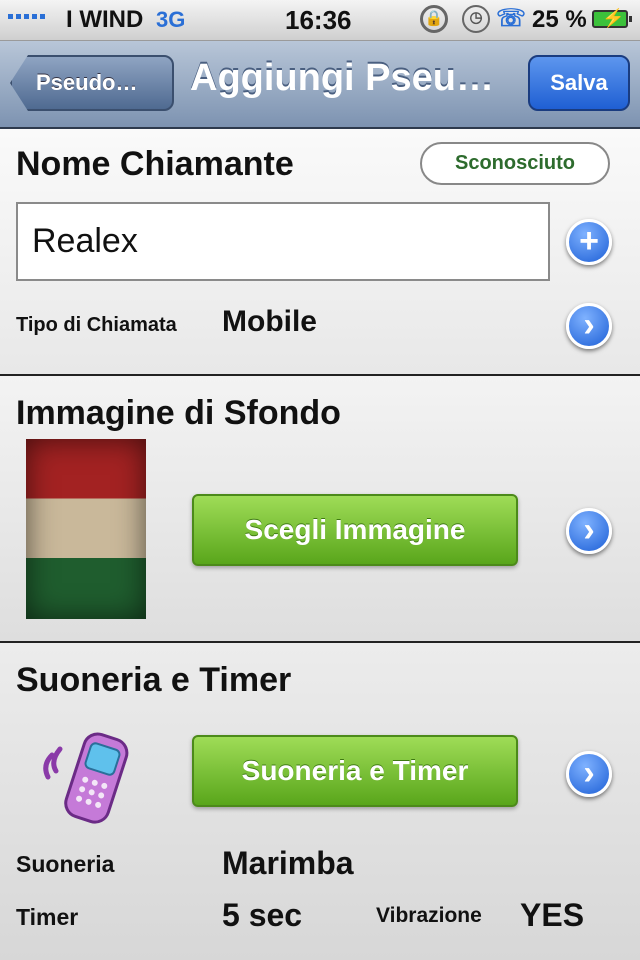 This screenshot has width=640, height=960. I want to click on vibration-value: YES, so click(552, 915).